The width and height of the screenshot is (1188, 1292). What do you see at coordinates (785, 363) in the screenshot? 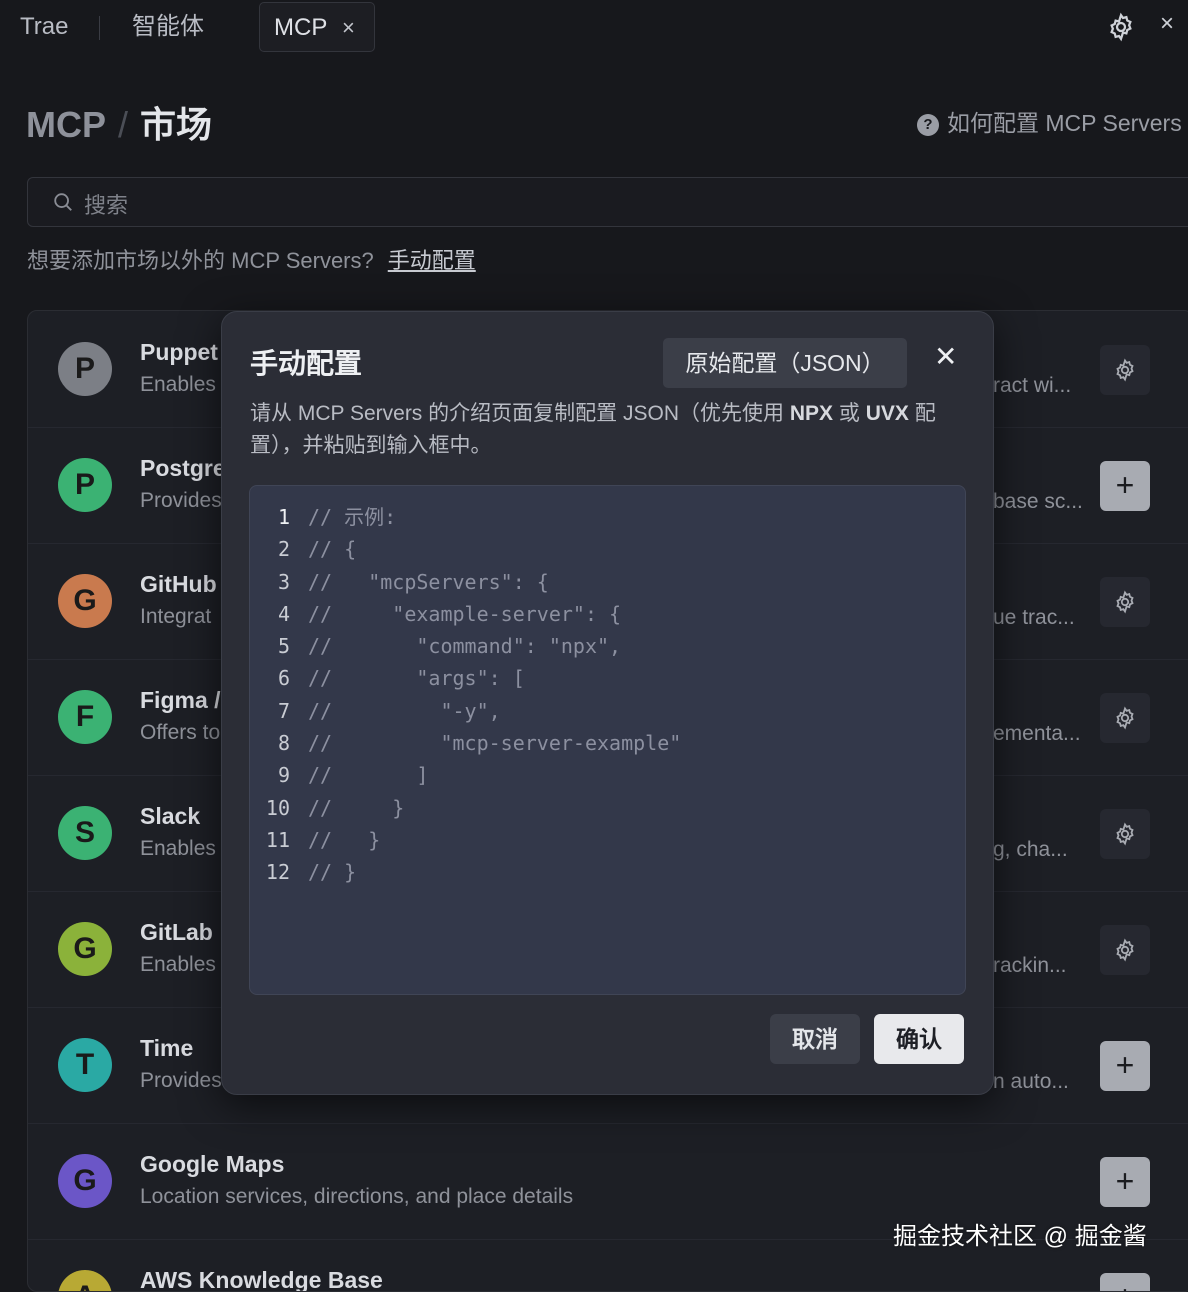
I see `raw-config-json-button: 原始配置（JSON）` at bounding box center [785, 363].